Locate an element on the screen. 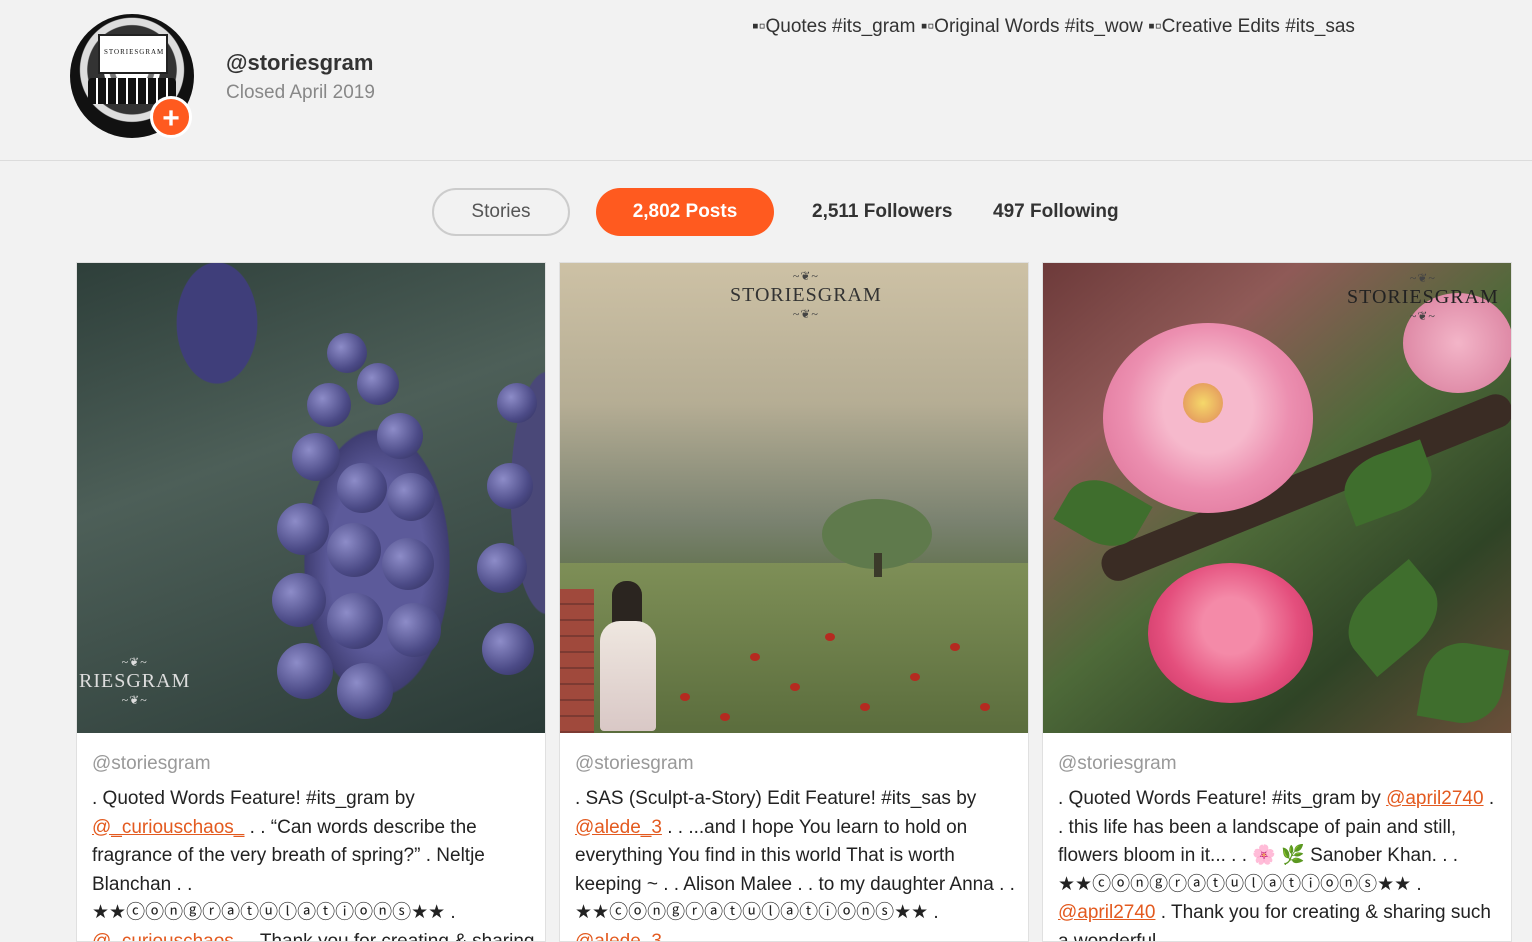  profile-status: Closed April 2019 is located at coordinates (300, 93).